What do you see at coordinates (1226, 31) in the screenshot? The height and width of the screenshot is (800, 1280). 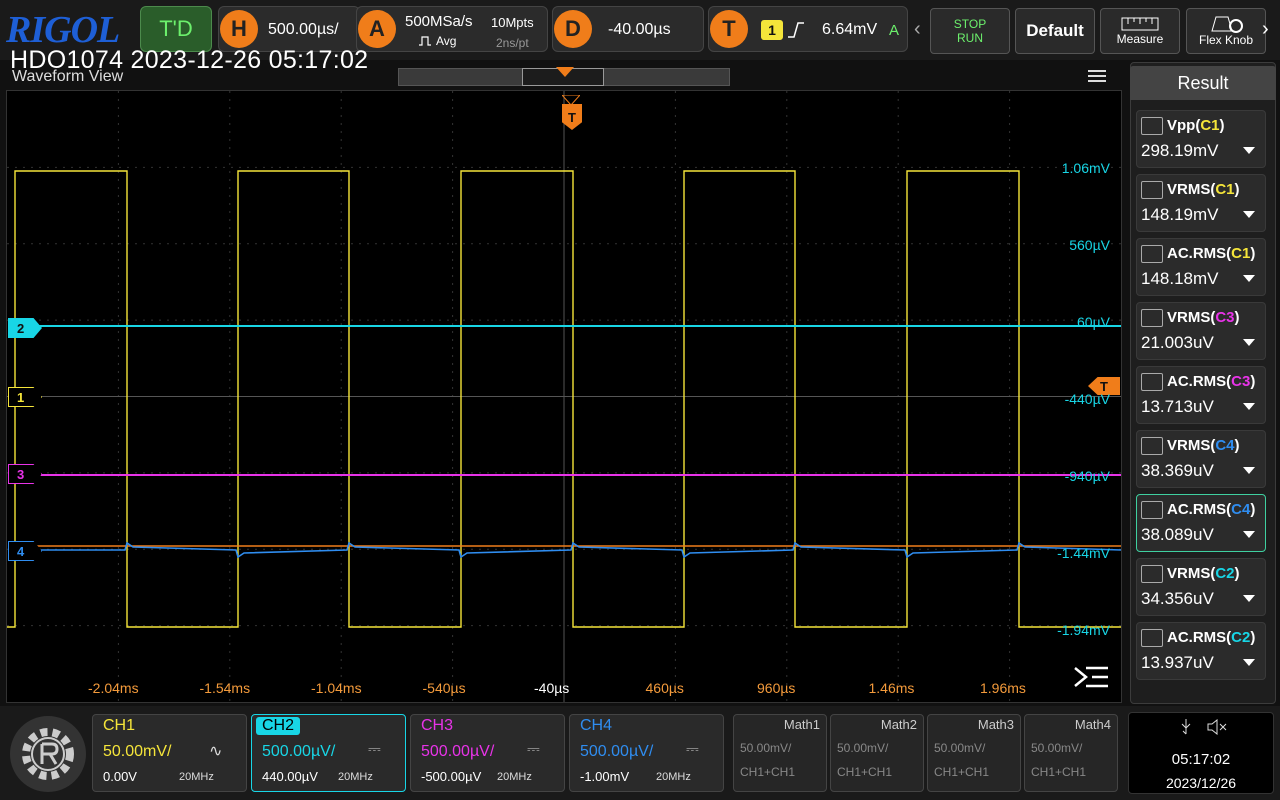 I see `flex-knob-button: Flex Knob` at bounding box center [1226, 31].